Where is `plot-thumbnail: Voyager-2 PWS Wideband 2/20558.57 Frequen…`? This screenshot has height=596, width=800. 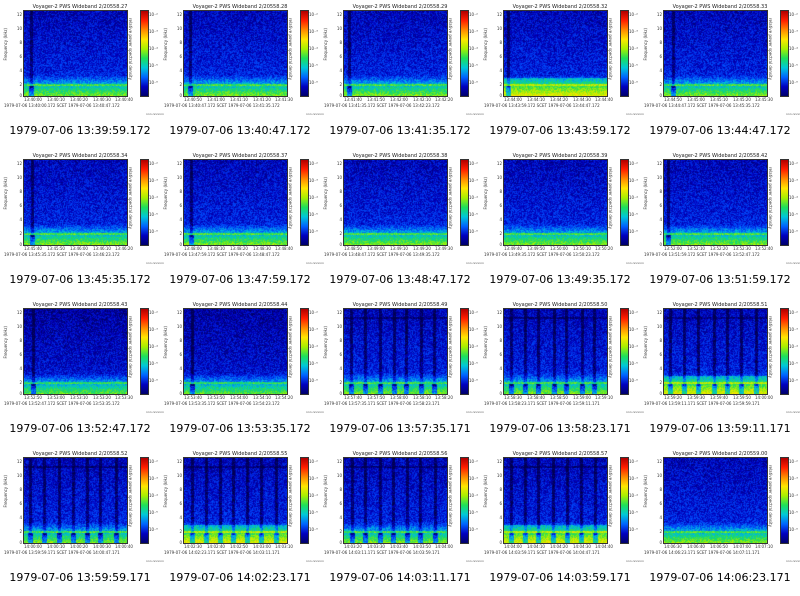
plot-thumbnail: Voyager-2 PWS Wideband 2/20558.57 Frequen… is located at coordinates (562, 521).